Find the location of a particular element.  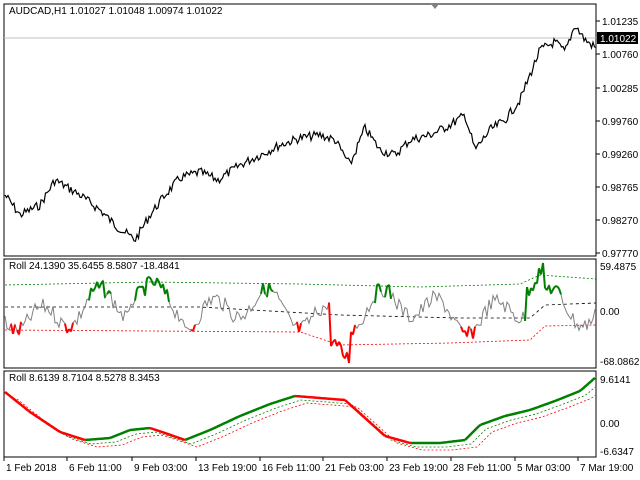

time-tick: 28 Feb 11:00 is located at coordinates (481, 465).